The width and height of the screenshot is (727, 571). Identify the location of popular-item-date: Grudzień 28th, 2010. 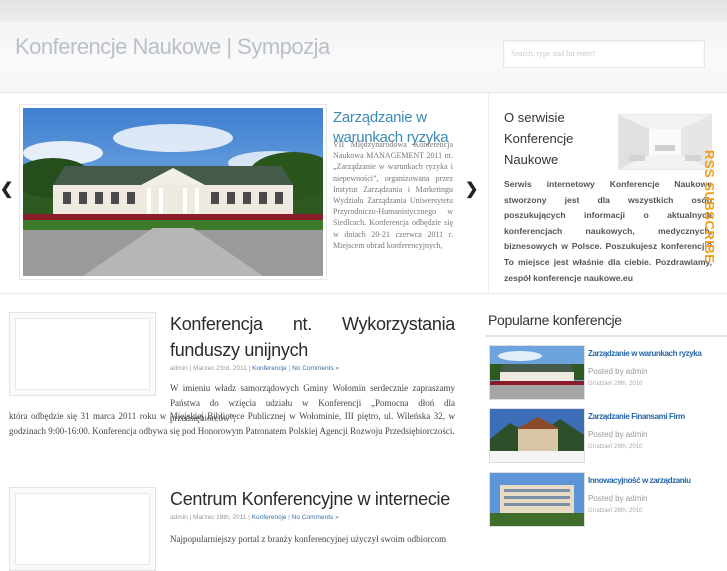
(615, 511).